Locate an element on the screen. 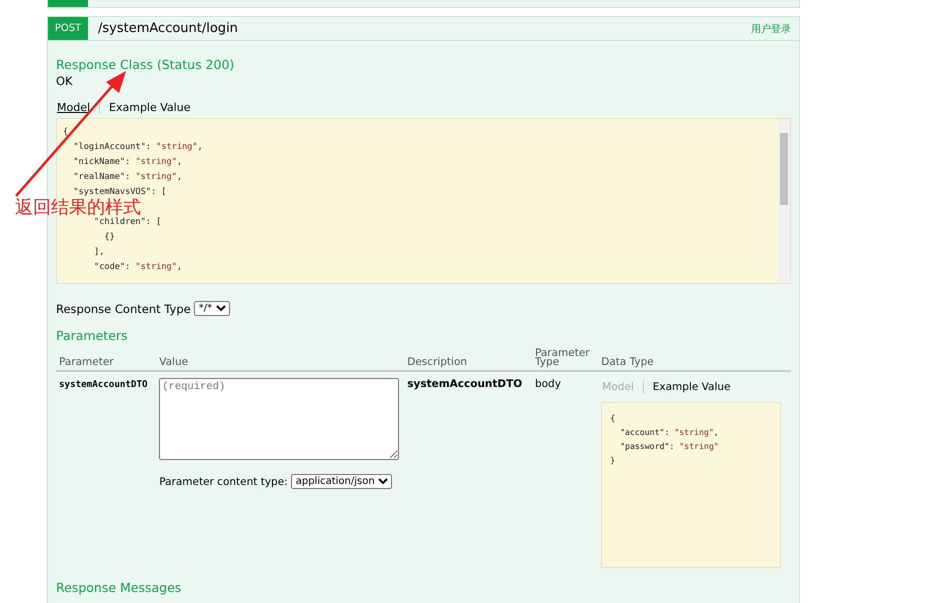 Image resolution: width=945 pixels, height=603 pixels. field-label: Response Content Type is located at coordinates (123, 309).